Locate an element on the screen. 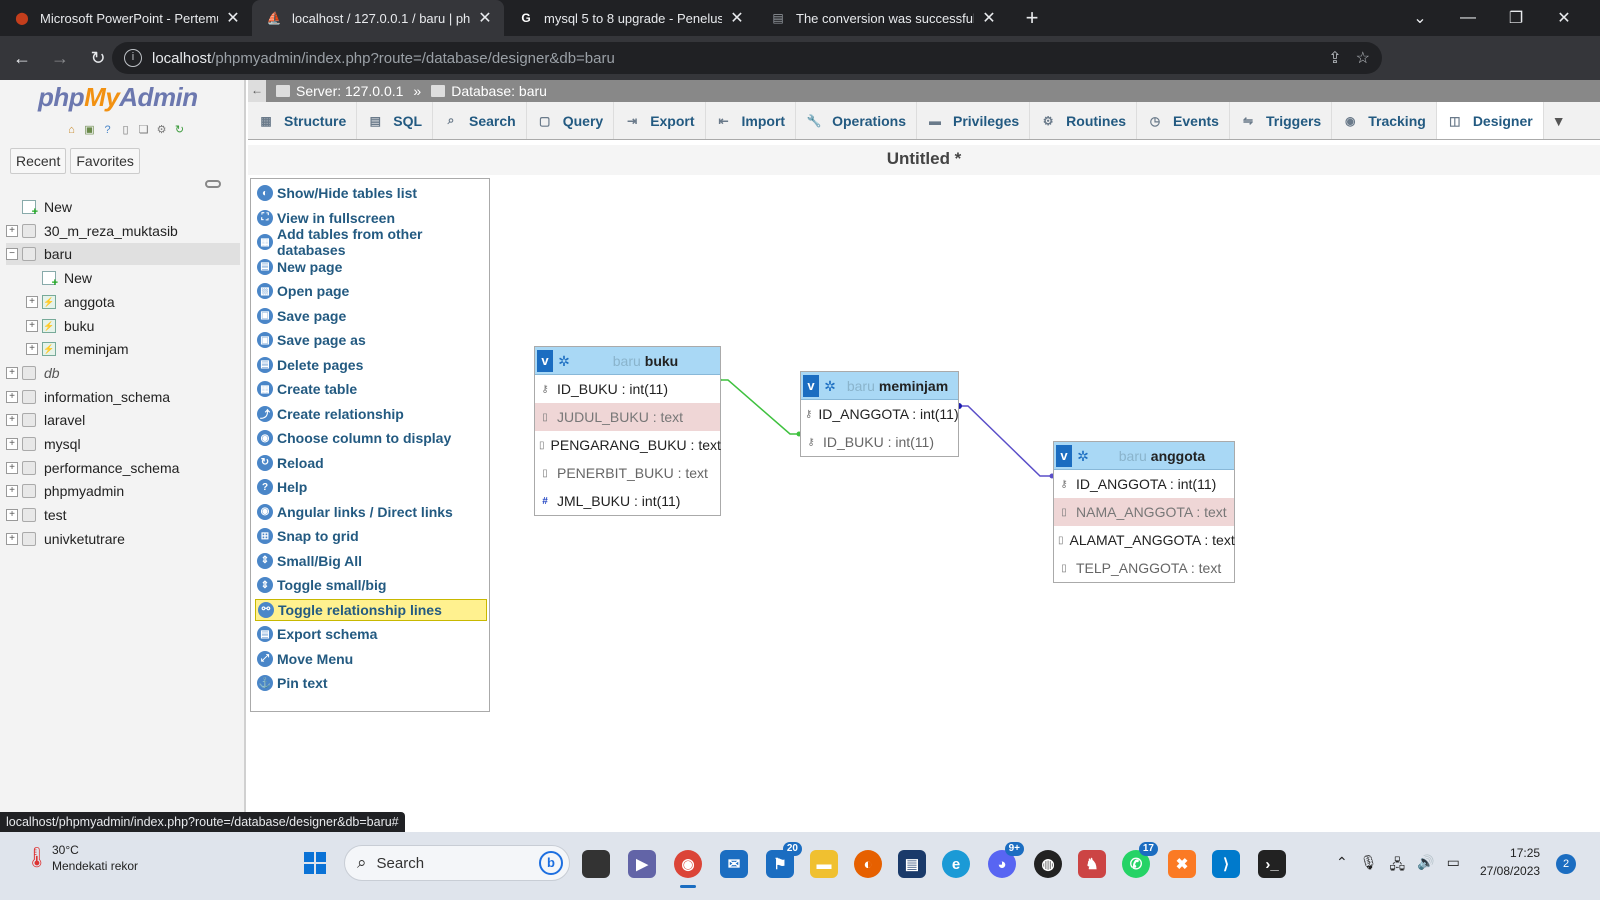 This screenshot has width=1600, height=900. tab-query: ▢ Query is located at coordinates (571, 120).